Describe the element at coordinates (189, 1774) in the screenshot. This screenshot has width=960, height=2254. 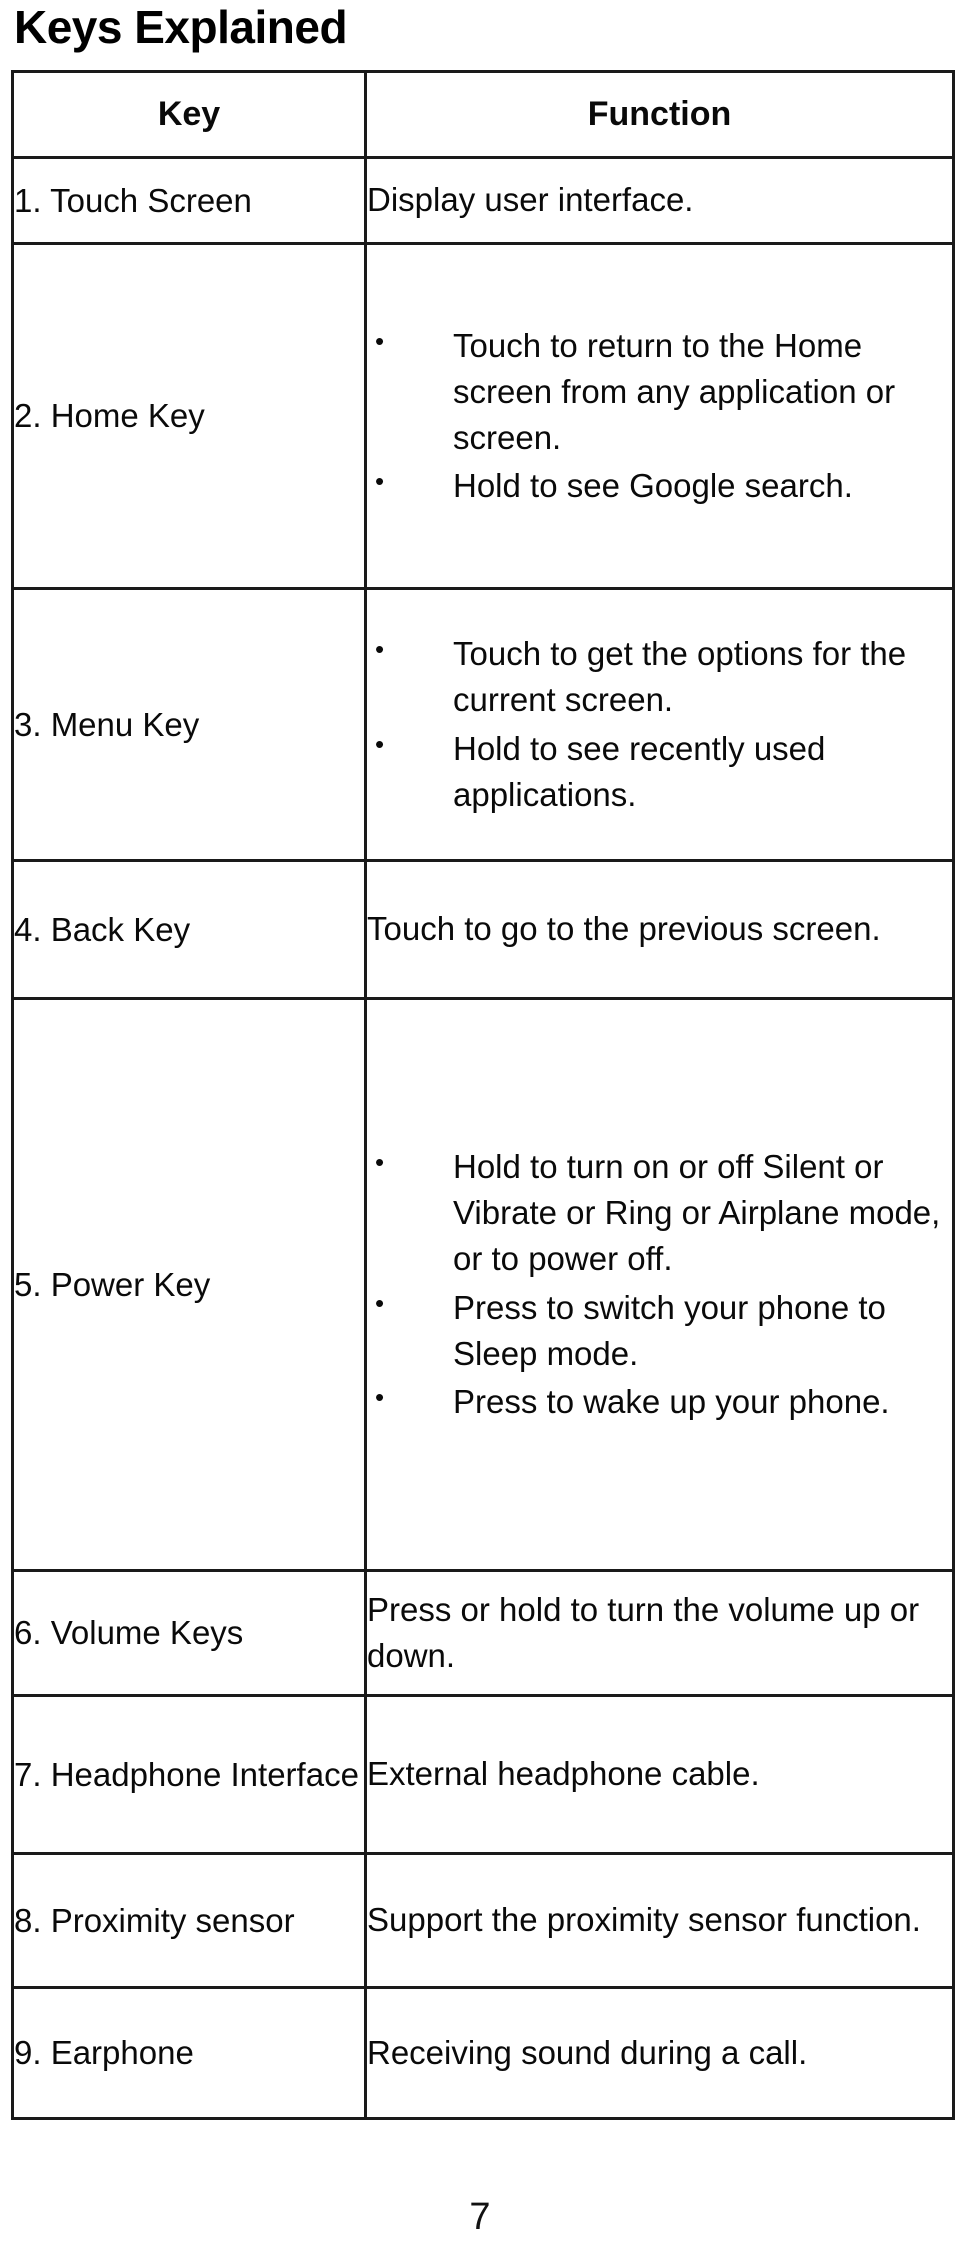
I see `key-label: 7. Headphone Interface` at that location.